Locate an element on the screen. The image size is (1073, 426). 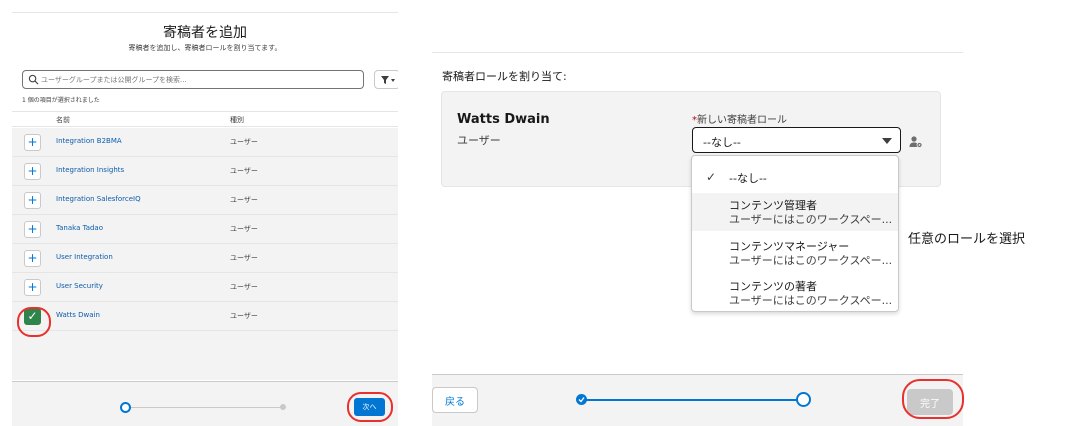
search-input is located at coordinates (201, 79).